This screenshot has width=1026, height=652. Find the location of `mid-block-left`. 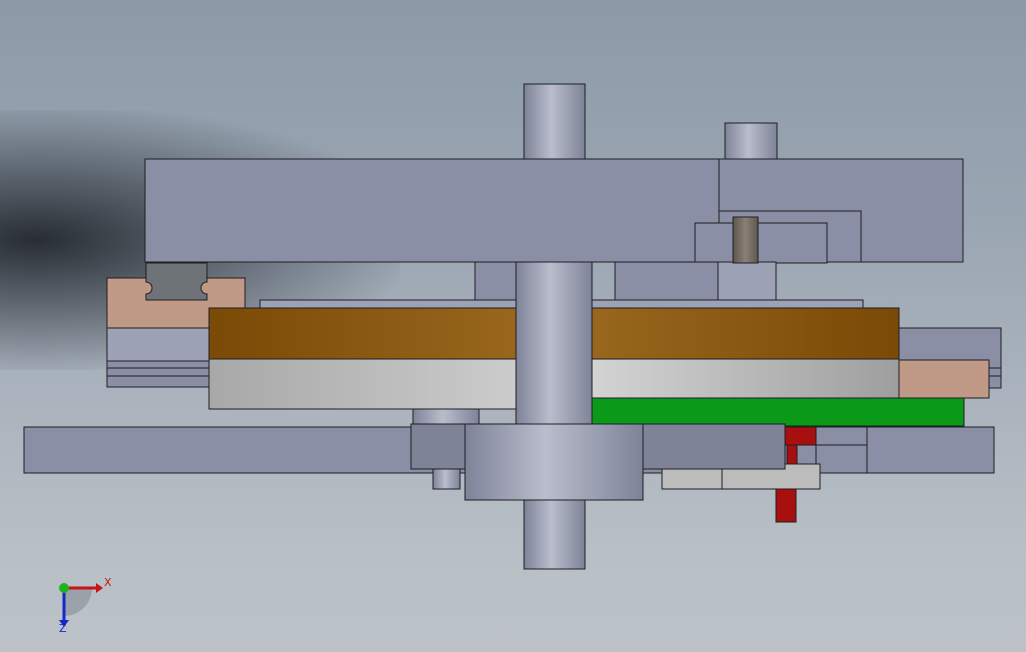

mid-block-left is located at coordinates (497, 281).